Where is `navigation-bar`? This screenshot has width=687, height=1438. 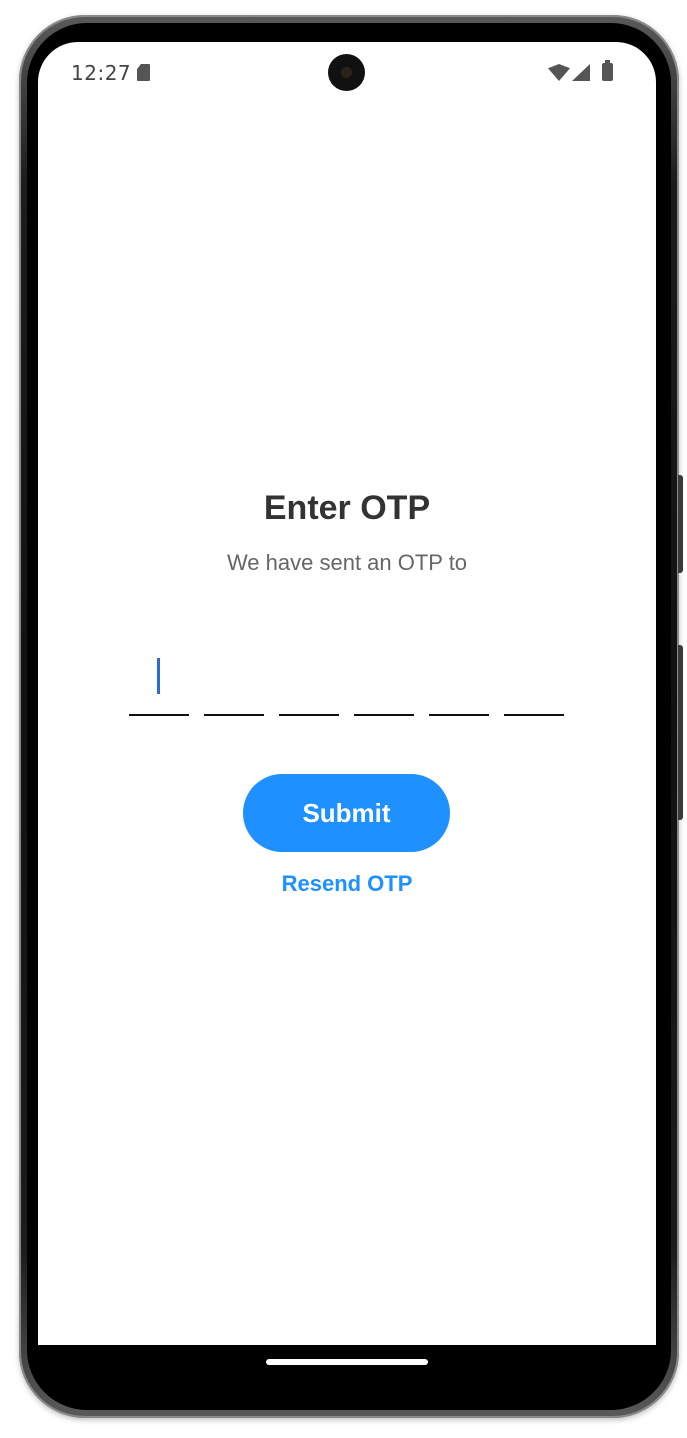 navigation-bar is located at coordinates (347, 1364).